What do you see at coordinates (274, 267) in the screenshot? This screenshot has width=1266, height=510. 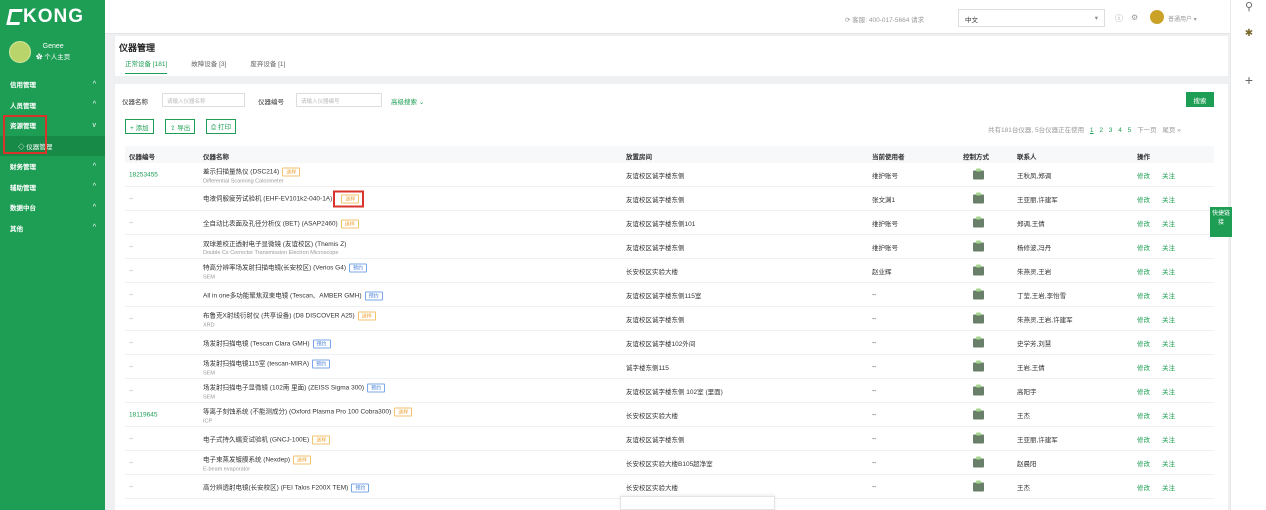 I see `instrument-name: 特高分辨率场发射扫描电镜(长安校区) (Verios G4)` at bounding box center [274, 267].